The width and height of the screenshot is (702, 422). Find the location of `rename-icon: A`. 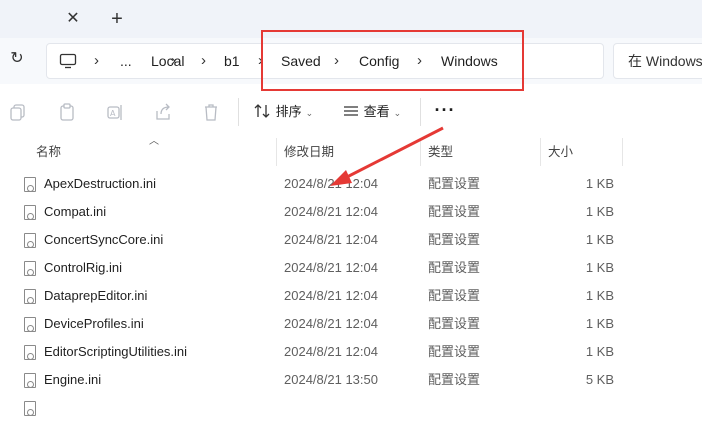

rename-icon: A is located at coordinates (115, 112).